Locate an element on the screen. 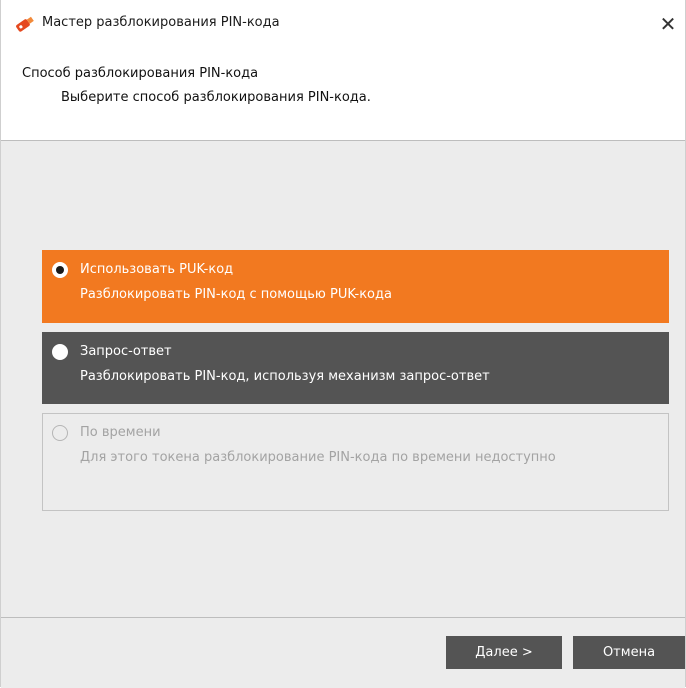 The height and width of the screenshot is (688, 686). option-title: Запрос-ответ is located at coordinates (126, 351).